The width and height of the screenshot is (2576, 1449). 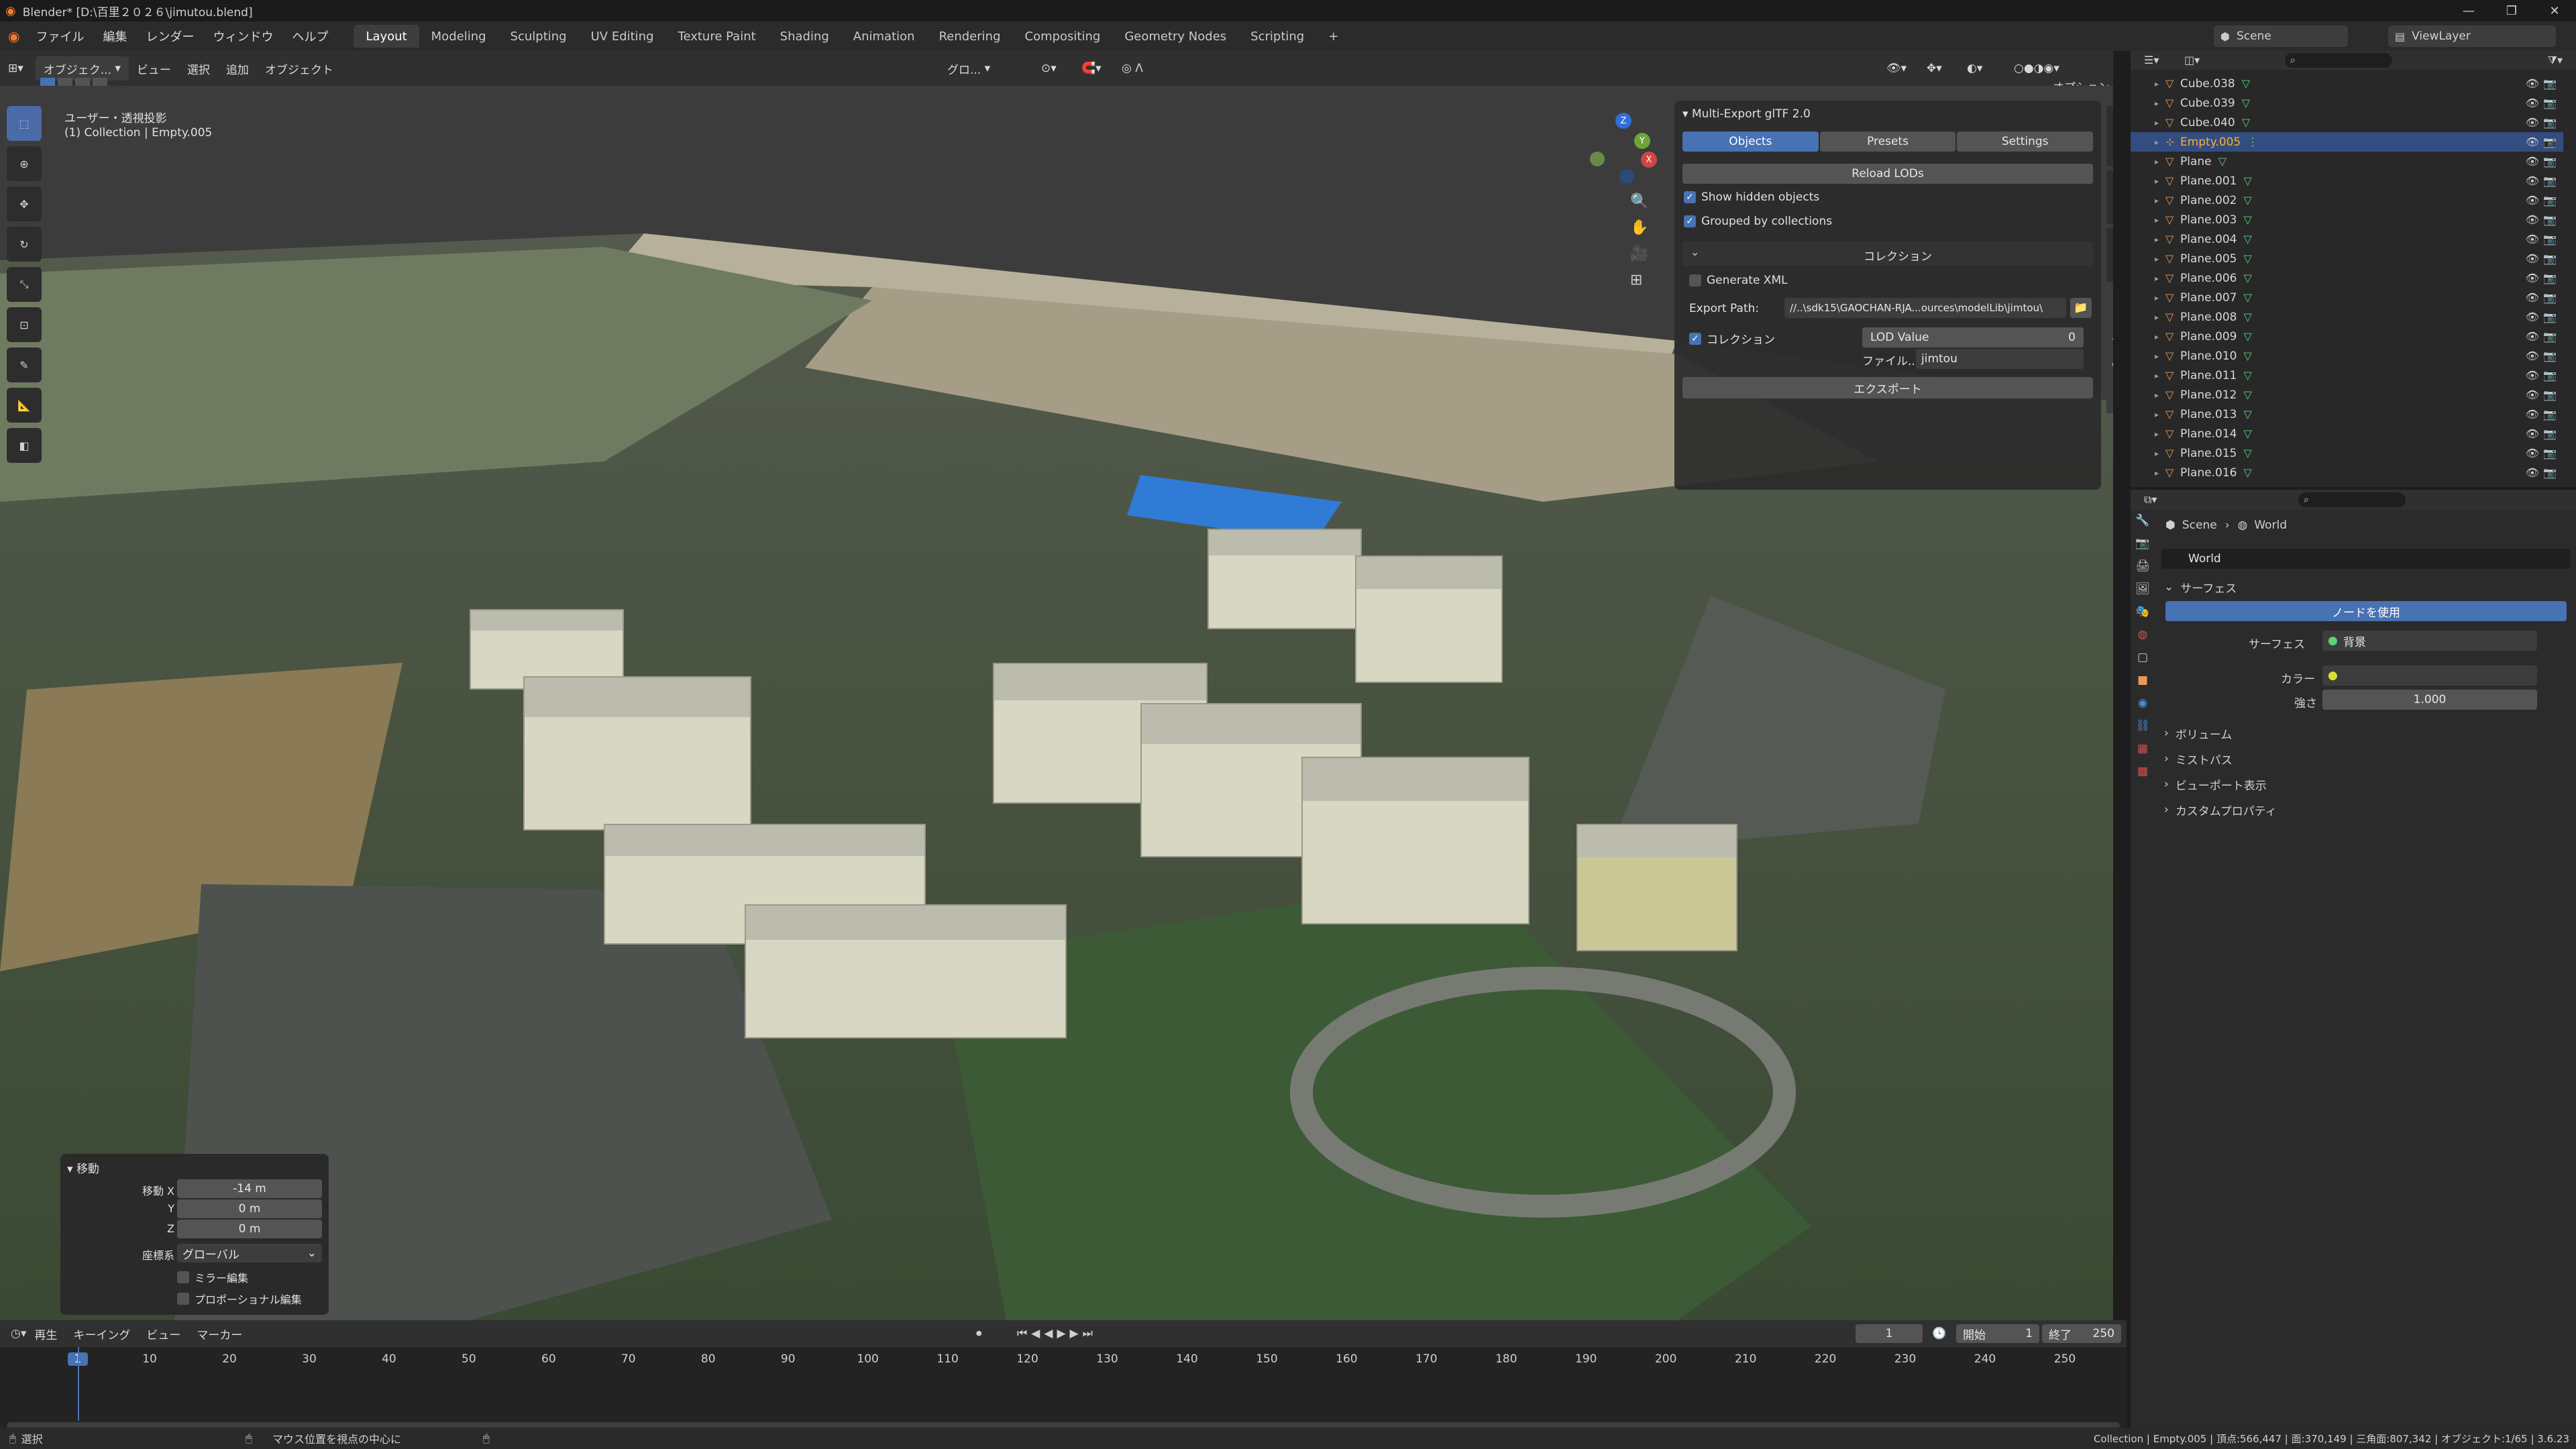 What do you see at coordinates (458, 36) in the screenshot?
I see `tab-modeling: Modeling` at bounding box center [458, 36].